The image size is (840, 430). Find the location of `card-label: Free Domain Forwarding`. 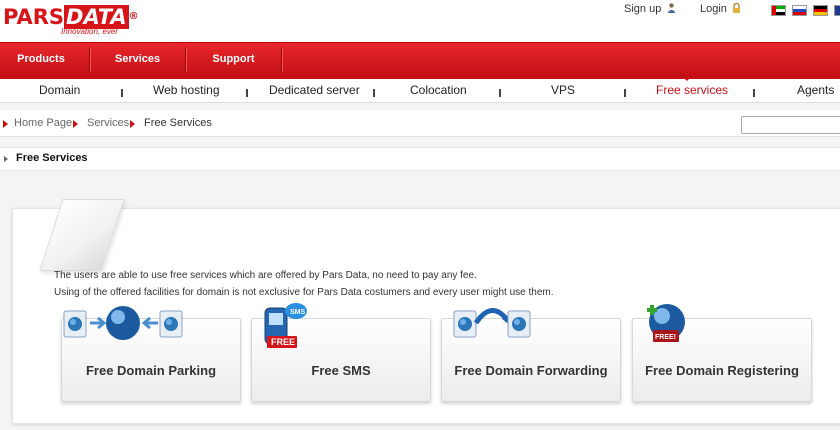

card-label: Free Domain Forwarding is located at coordinates (531, 370).